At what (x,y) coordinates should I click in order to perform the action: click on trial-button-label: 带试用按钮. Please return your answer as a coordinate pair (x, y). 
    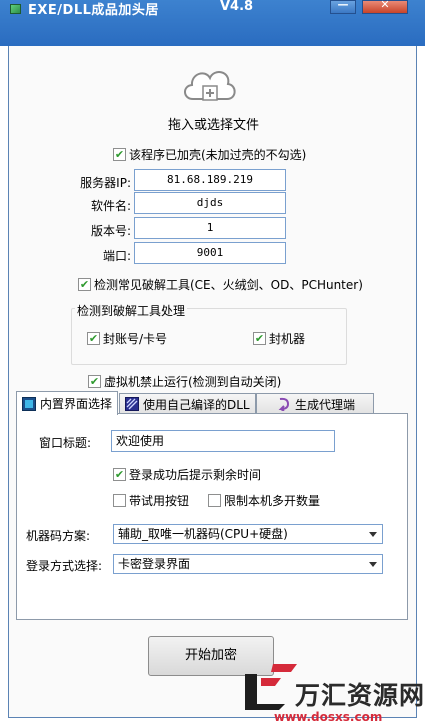
    Looking at the image, I should click on (159, 501).